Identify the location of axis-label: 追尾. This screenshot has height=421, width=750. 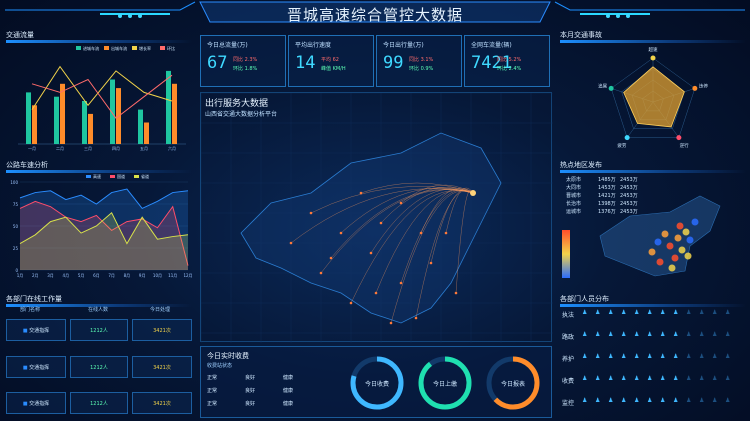
(602, 86).